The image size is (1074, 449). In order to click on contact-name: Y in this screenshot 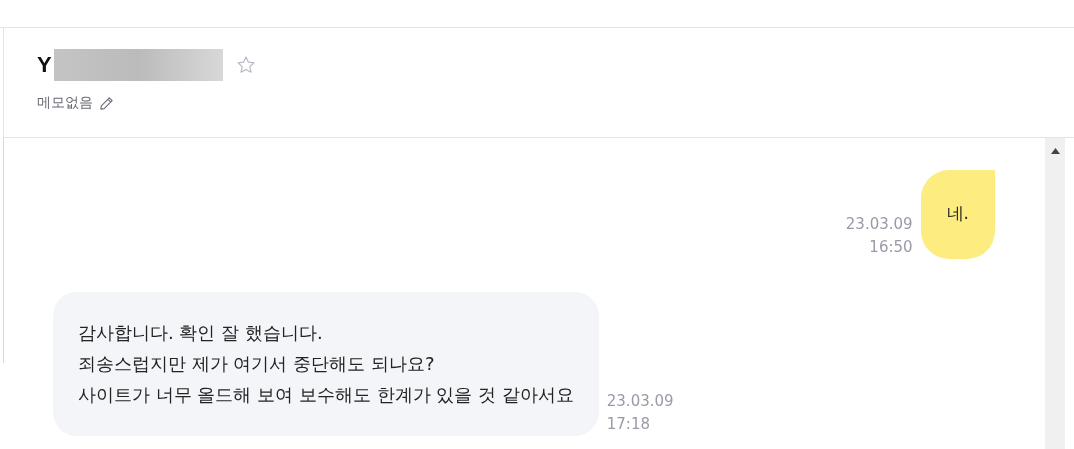, I will do `click(44, 65)`.